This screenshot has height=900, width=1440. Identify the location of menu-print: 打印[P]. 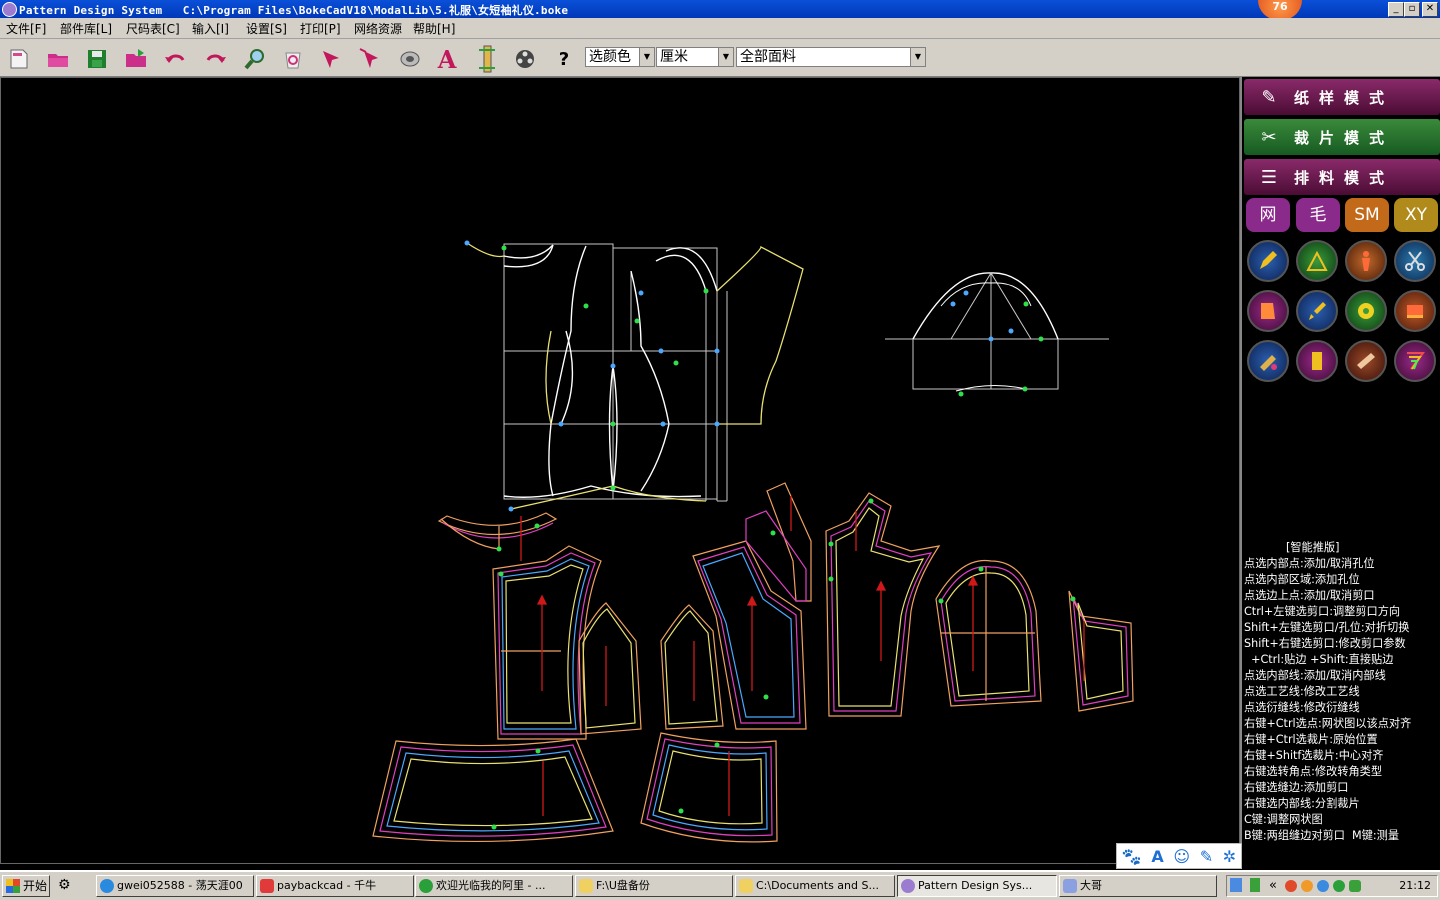
(320, 28).